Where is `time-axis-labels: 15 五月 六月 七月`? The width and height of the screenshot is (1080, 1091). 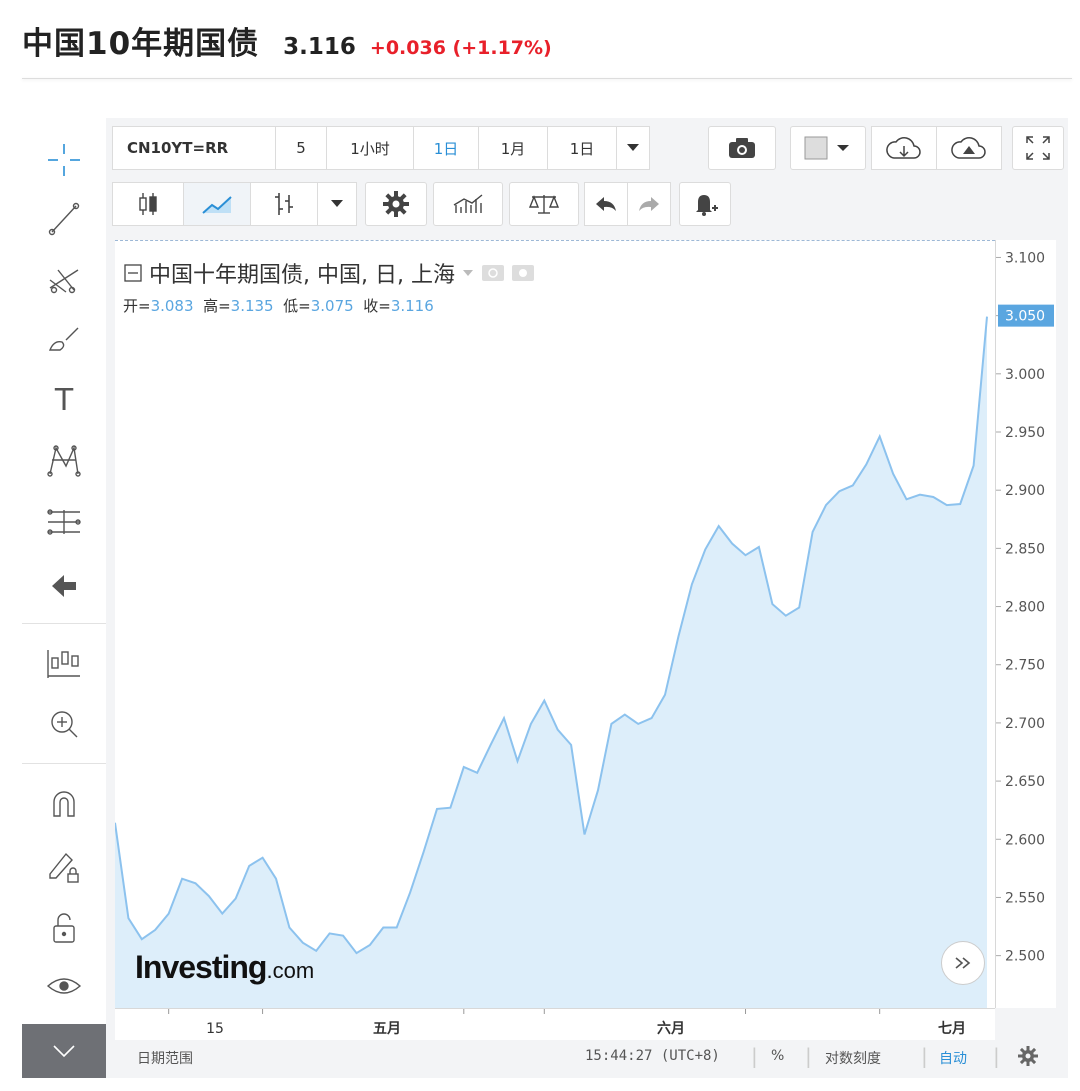
time-axis-labels: 15 五月 六月 七月 is located at coordinates (567, 1023).